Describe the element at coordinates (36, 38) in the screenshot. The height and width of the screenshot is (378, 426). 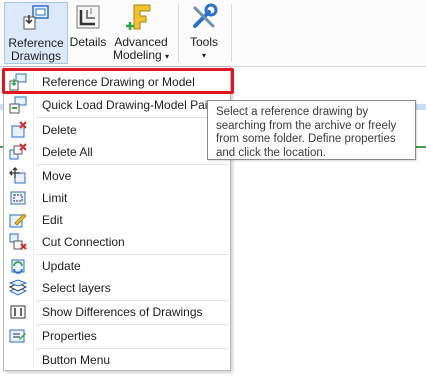
I see `reference-drawings-button: Reference Drawings ▾` at that location.